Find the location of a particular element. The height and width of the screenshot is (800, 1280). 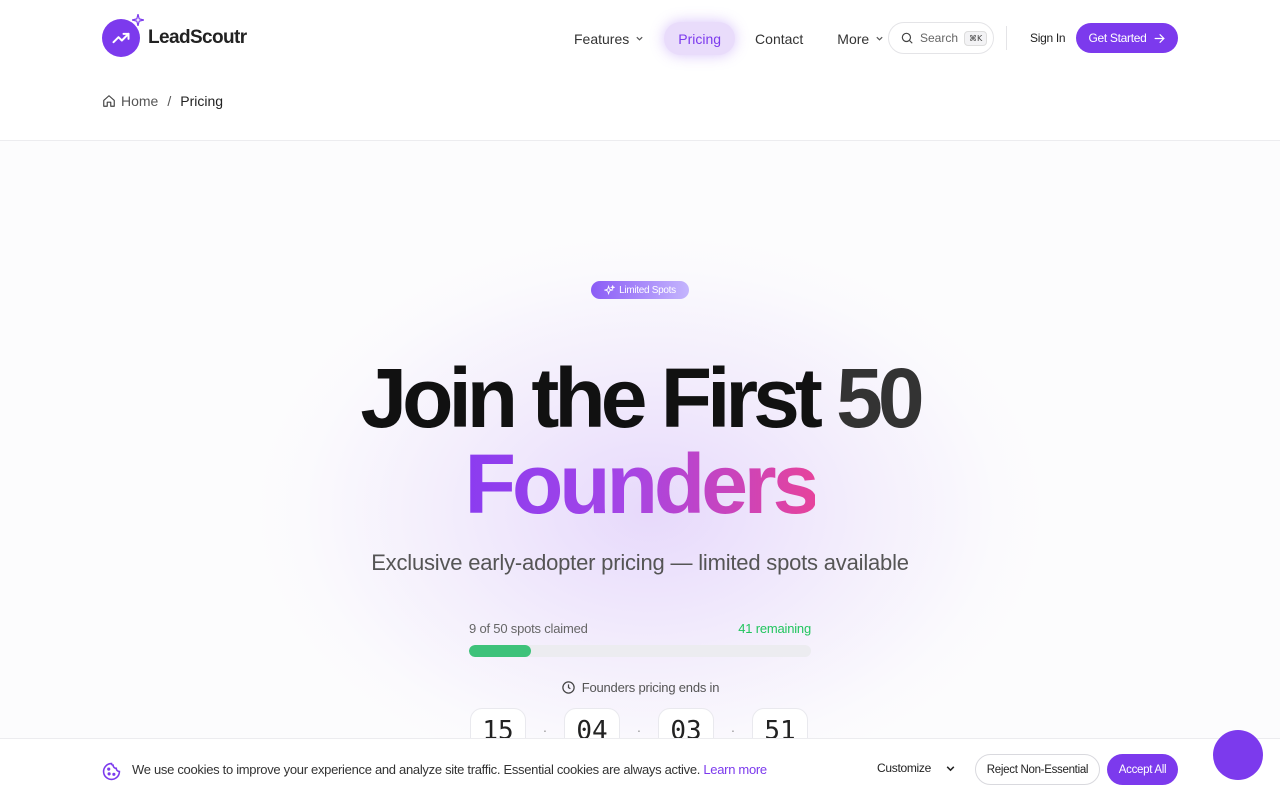

home-icon is located at coordinates (109, 101).